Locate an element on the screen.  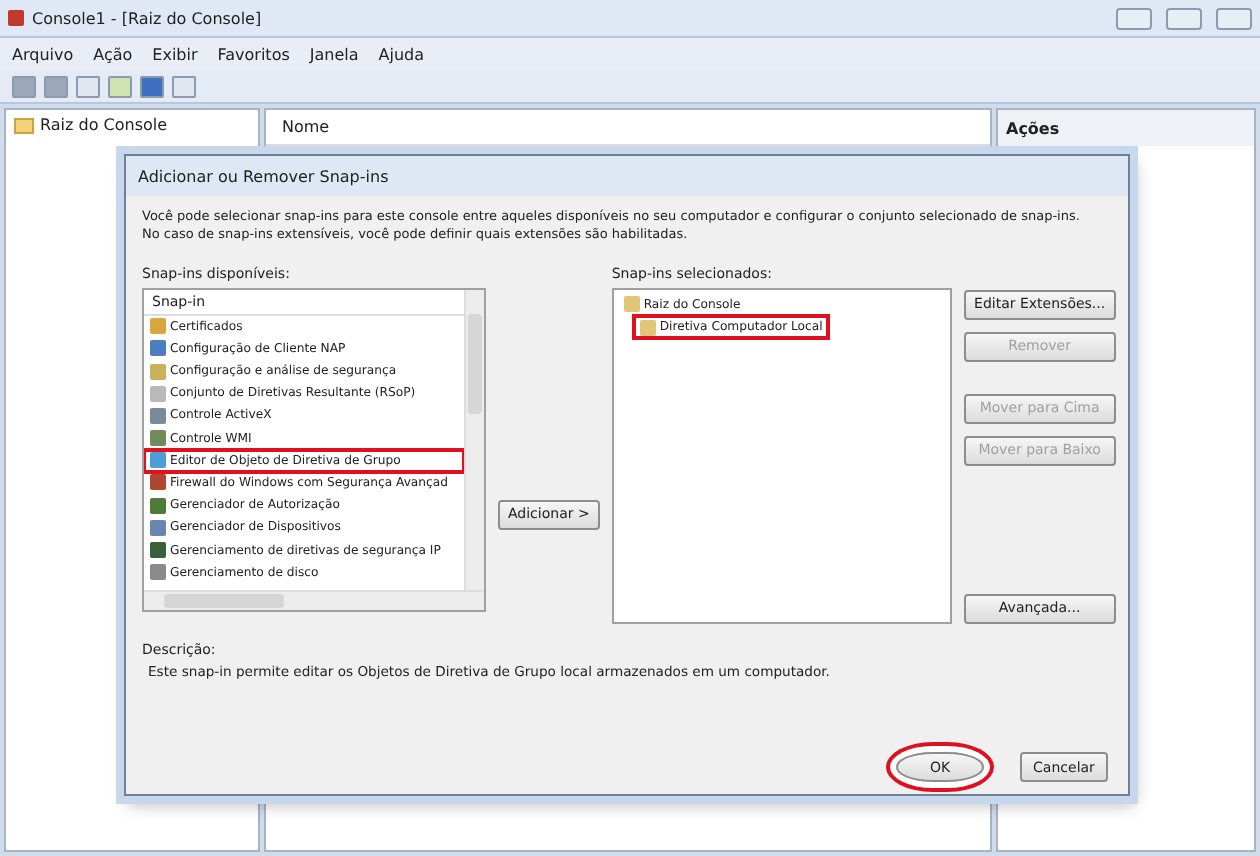
menu-item: Favoritos is located at coordinates (253, 54).